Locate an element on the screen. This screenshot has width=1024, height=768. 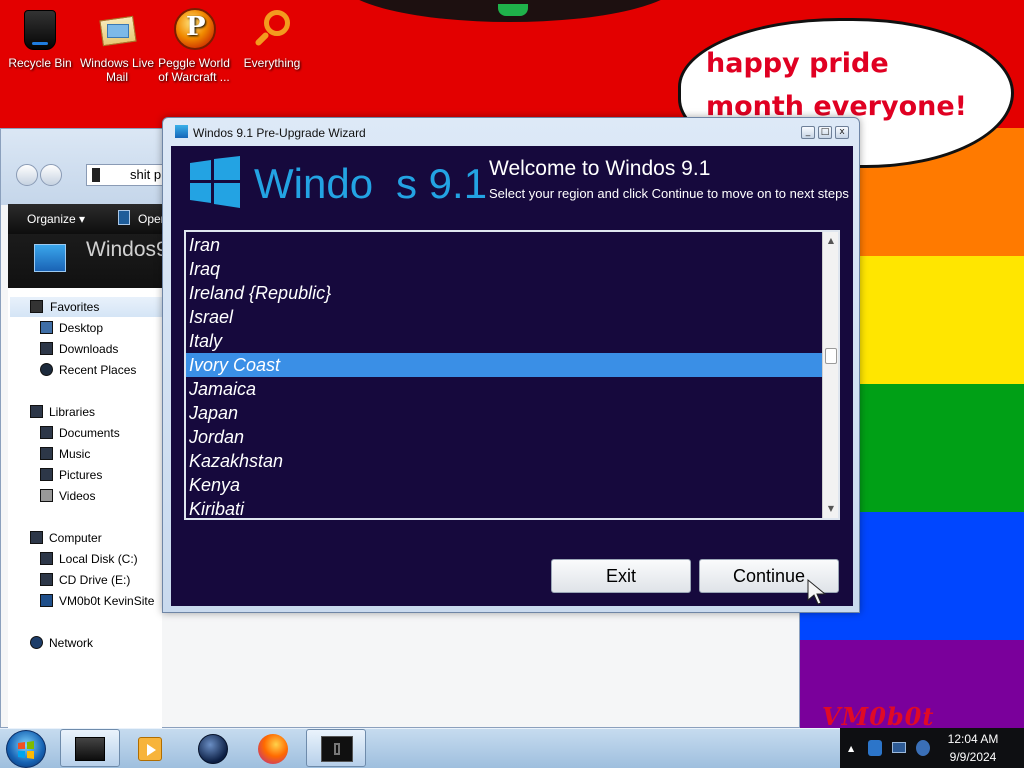
tray-app-icon is located at coordinates (875, 748).